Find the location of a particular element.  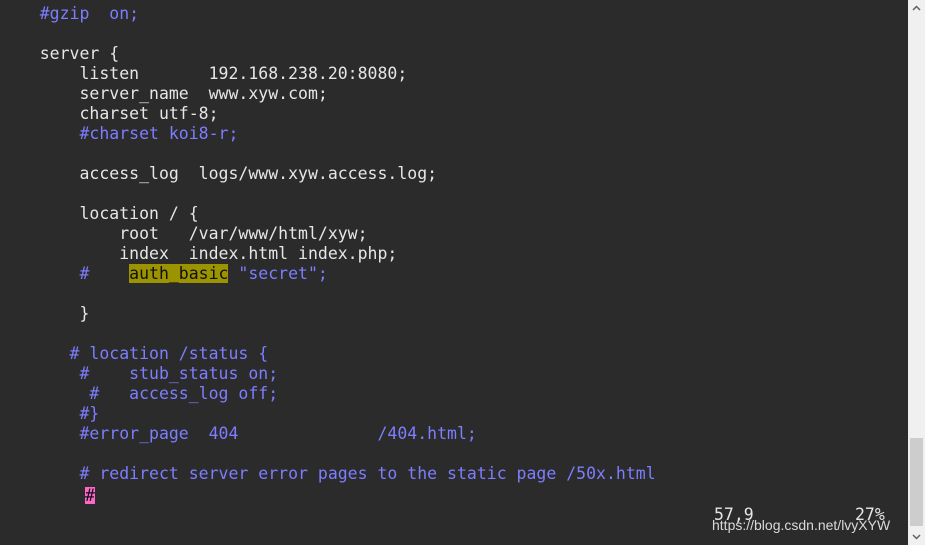

code-line: # location /status { is located at coordinates (134, 354).